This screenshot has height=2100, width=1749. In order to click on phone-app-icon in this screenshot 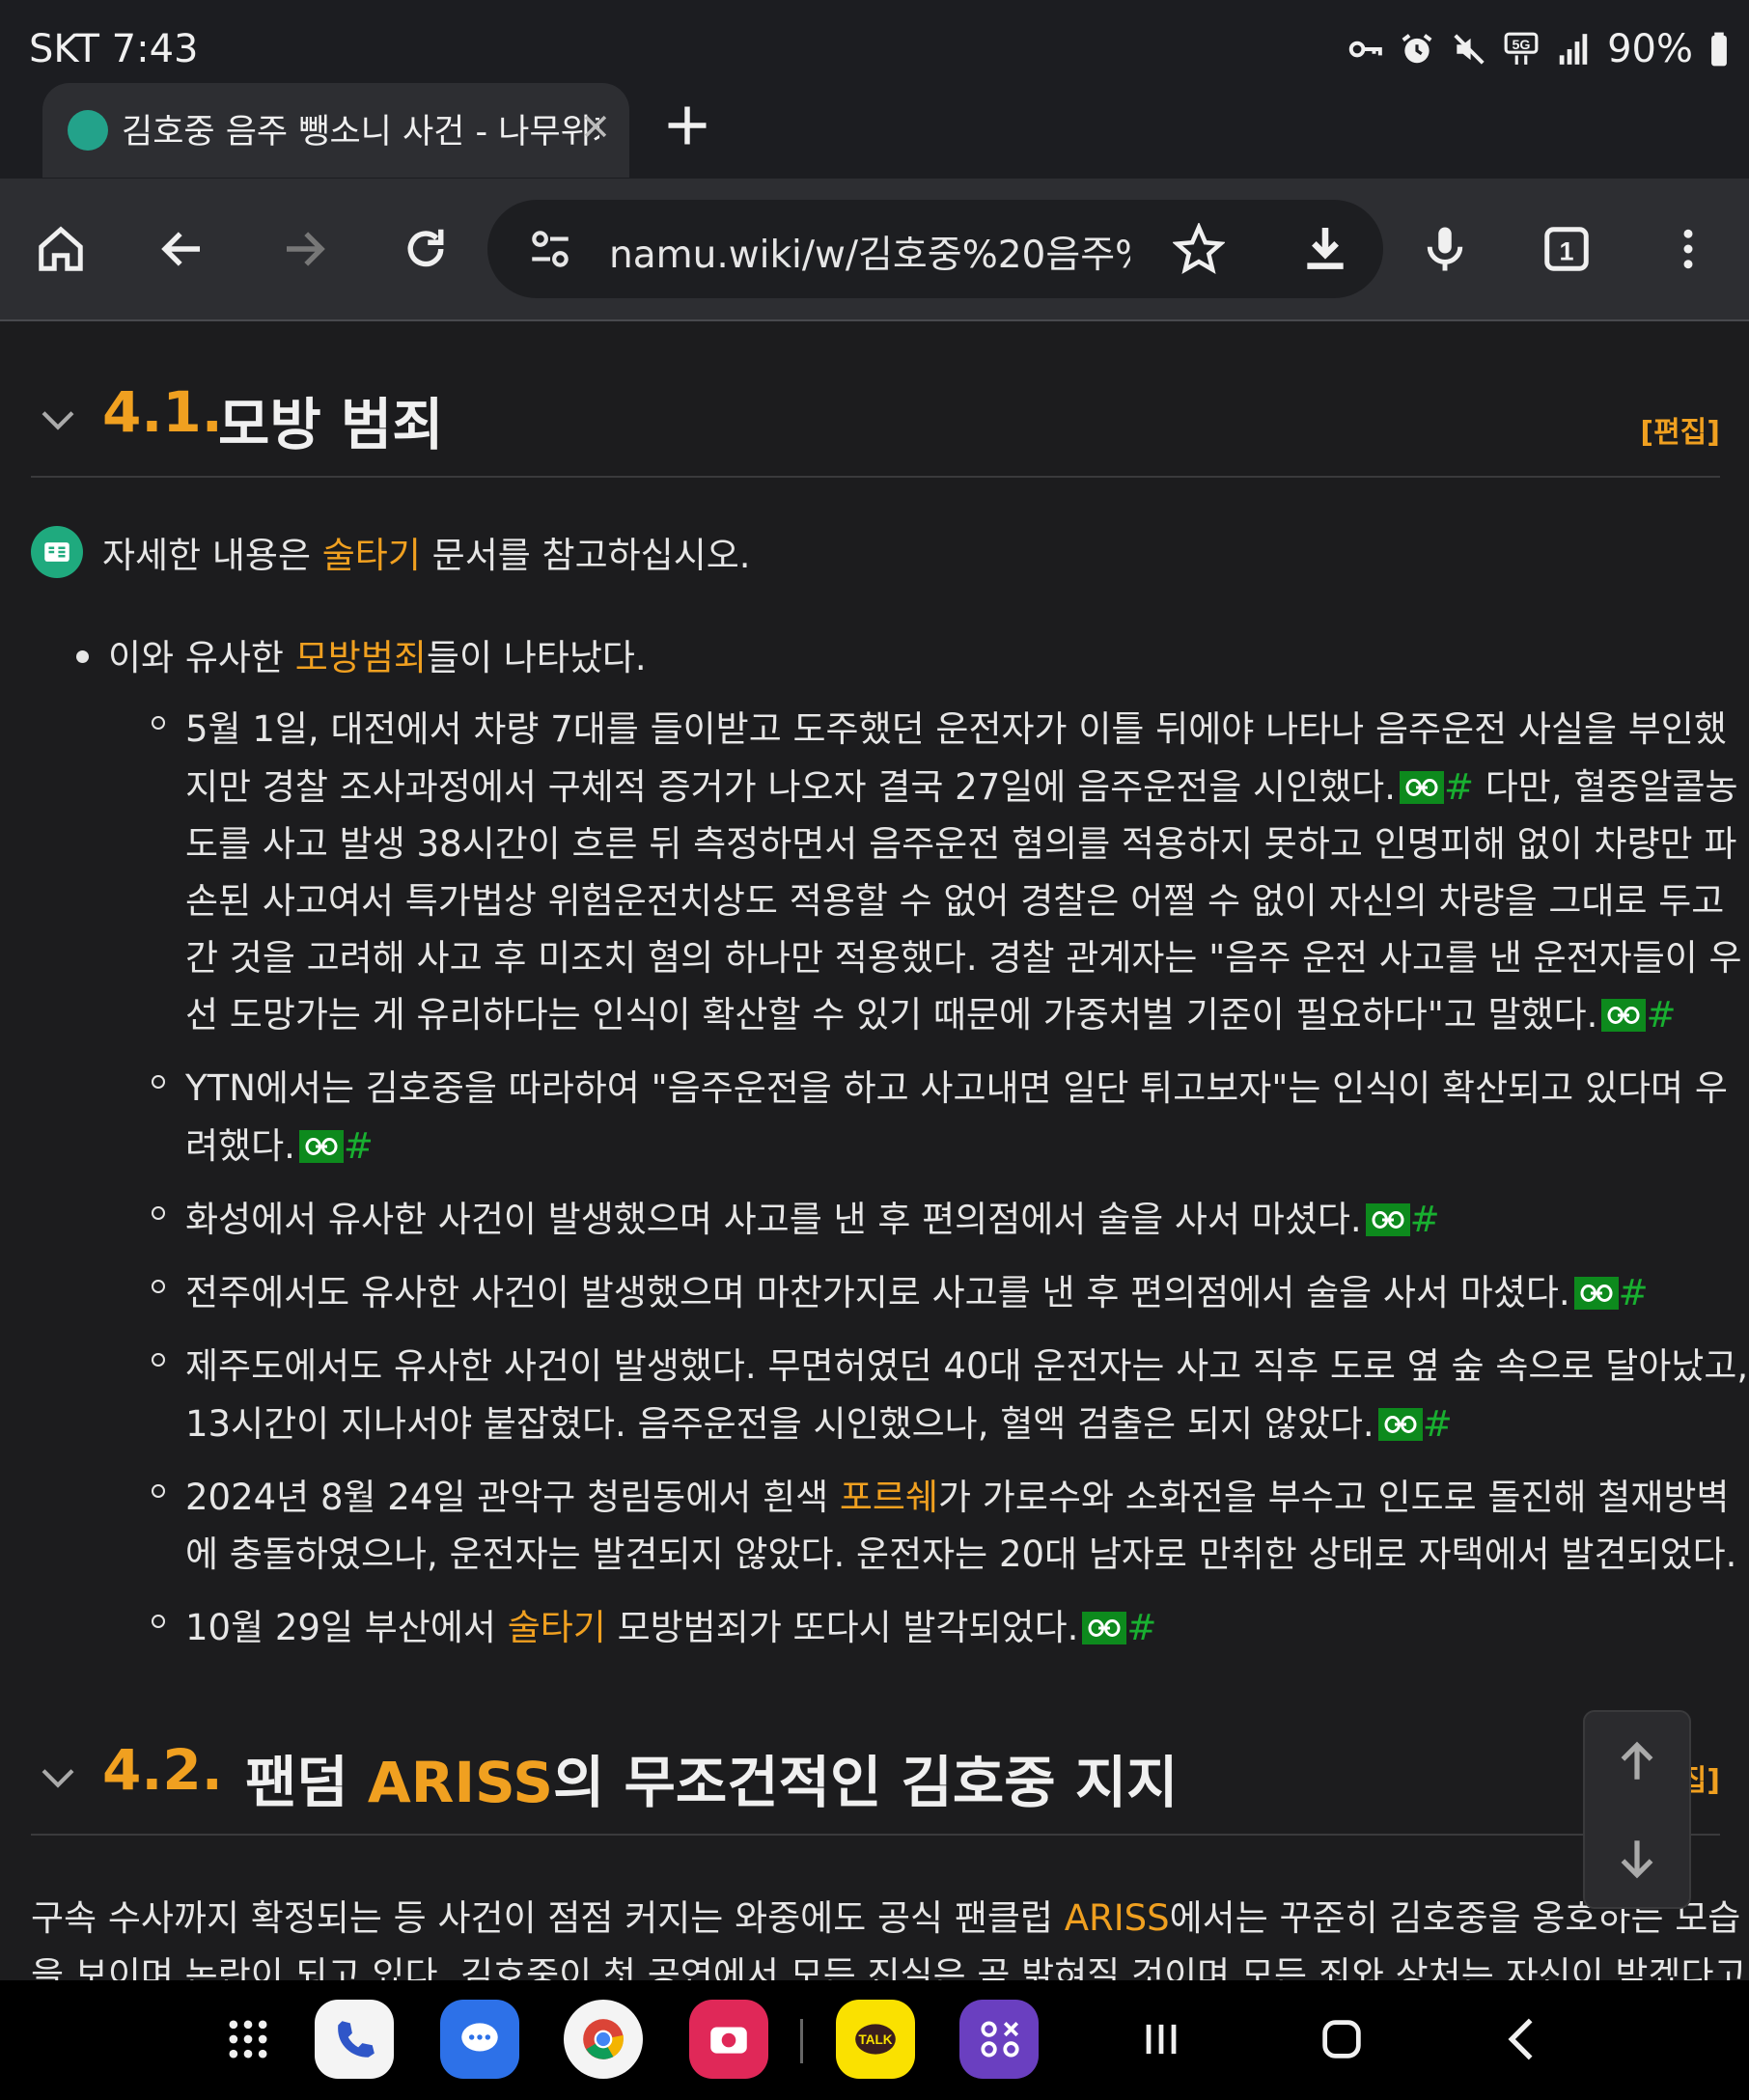, I will do `click(355, 2039)`.